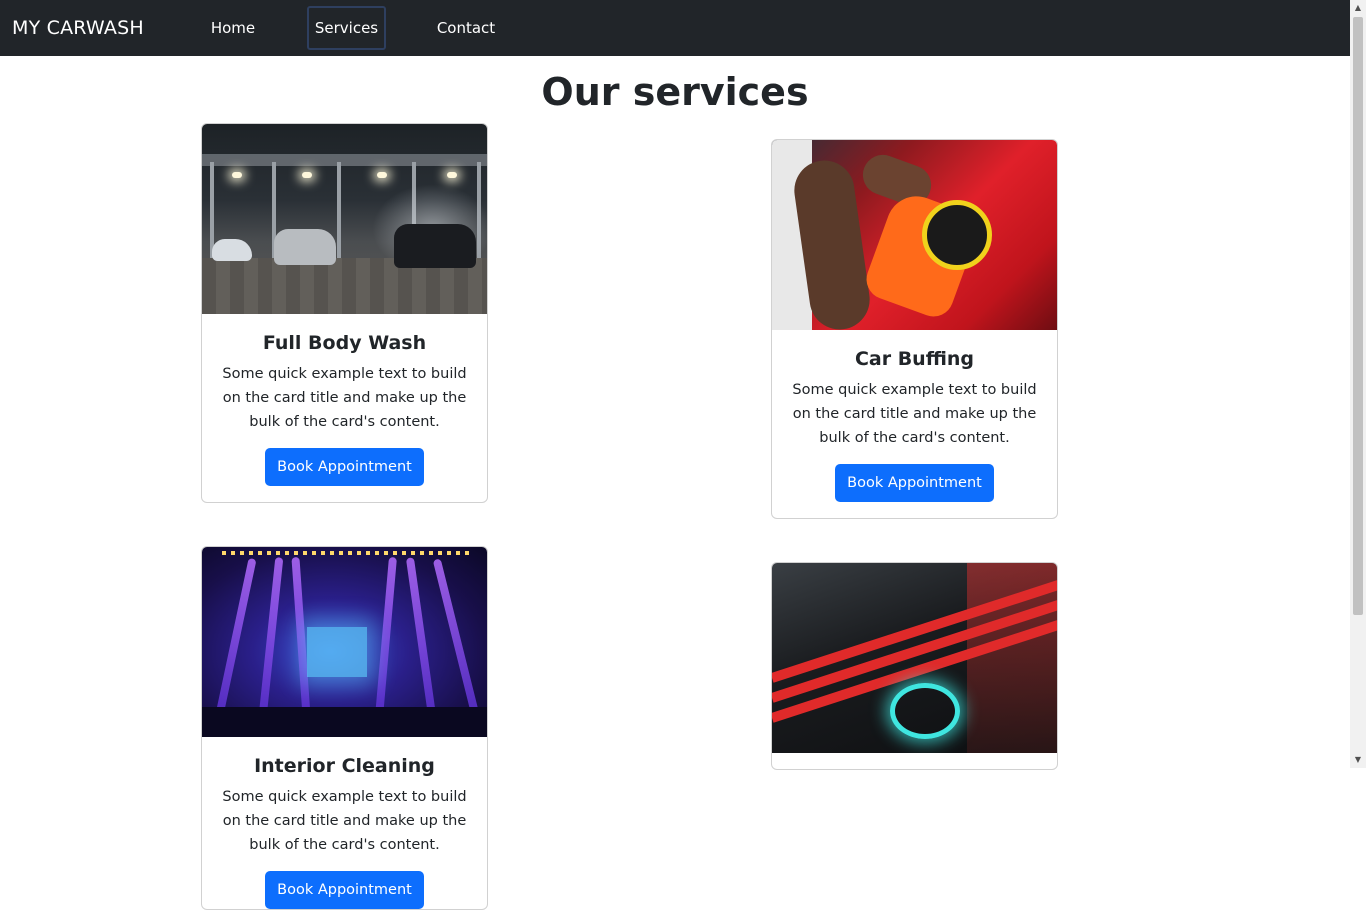 Image resolution: width=1366 pixels, height=910 pixels. I want to click on scroll-down-arrow-icon: ▼, so click(1358, 760).